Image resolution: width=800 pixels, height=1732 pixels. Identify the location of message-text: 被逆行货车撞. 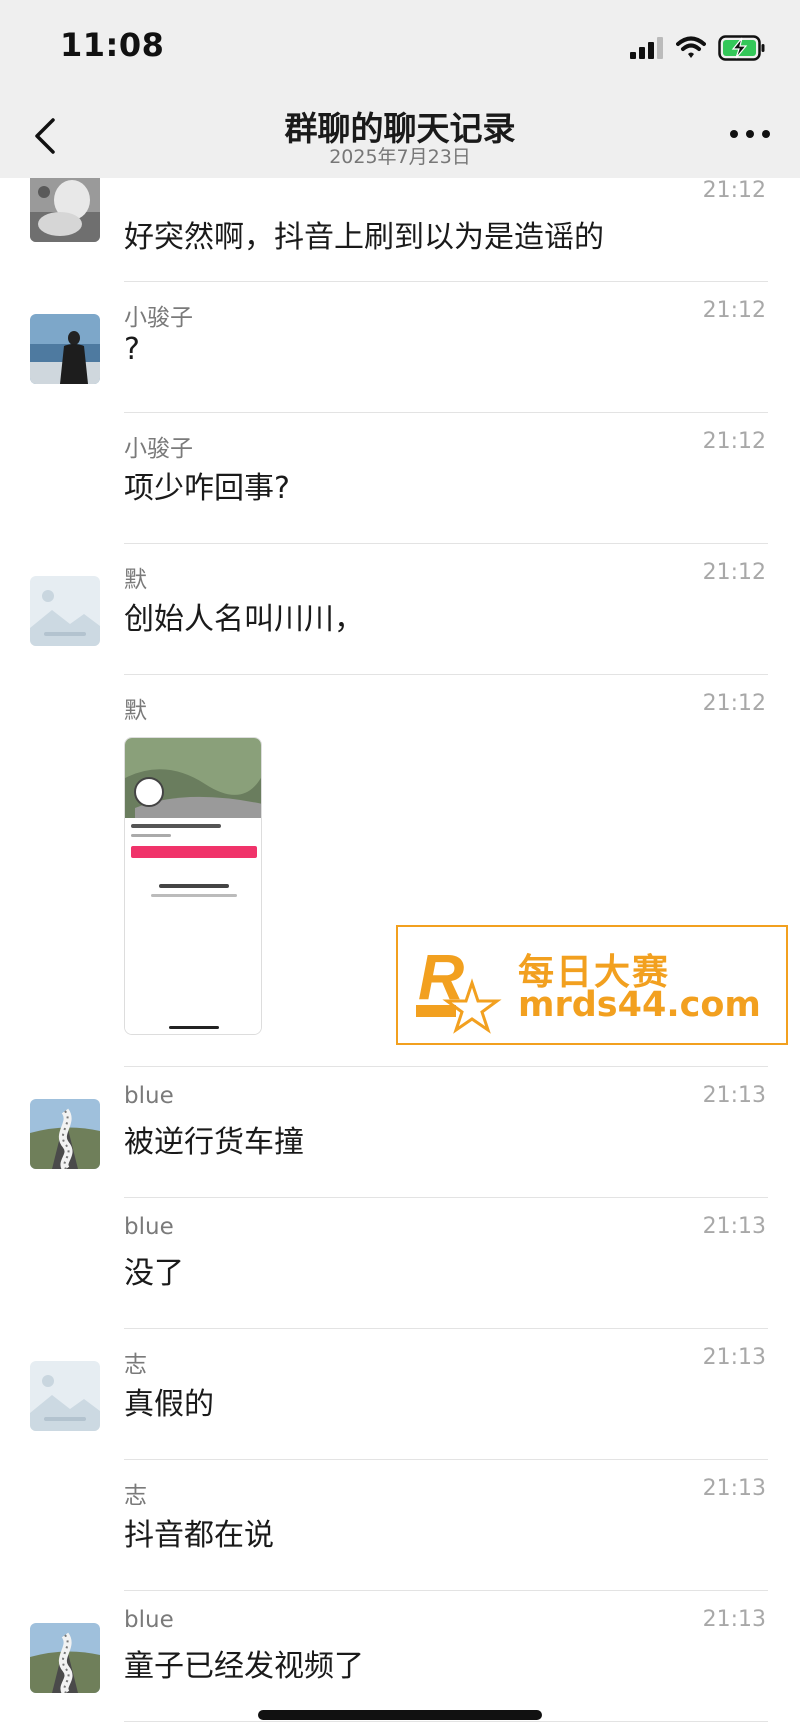
(214, 1142).